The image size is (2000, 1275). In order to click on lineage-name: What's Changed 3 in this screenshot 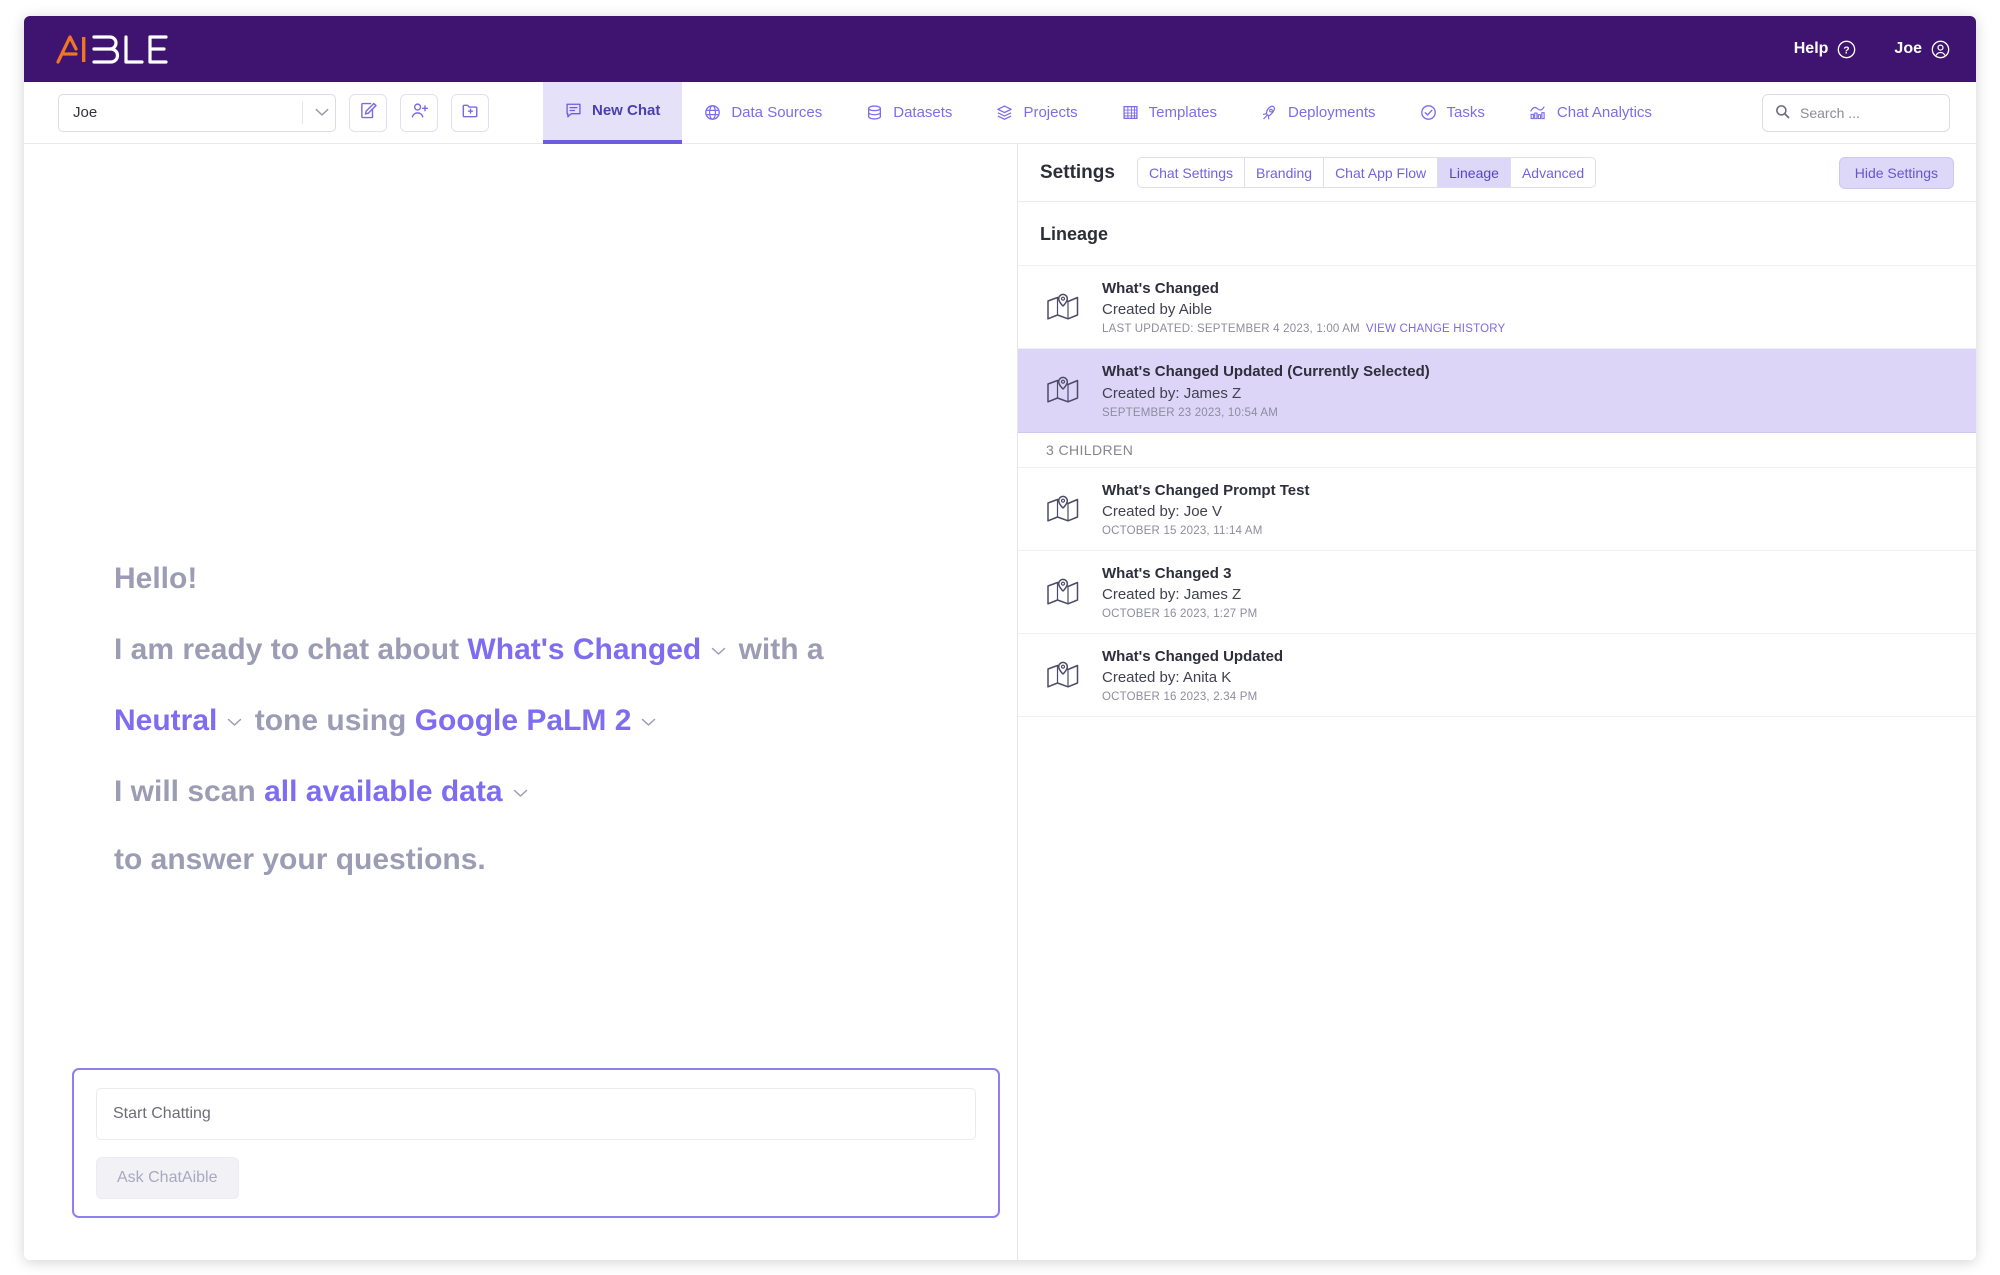, I will do `click(1167, 573)`.